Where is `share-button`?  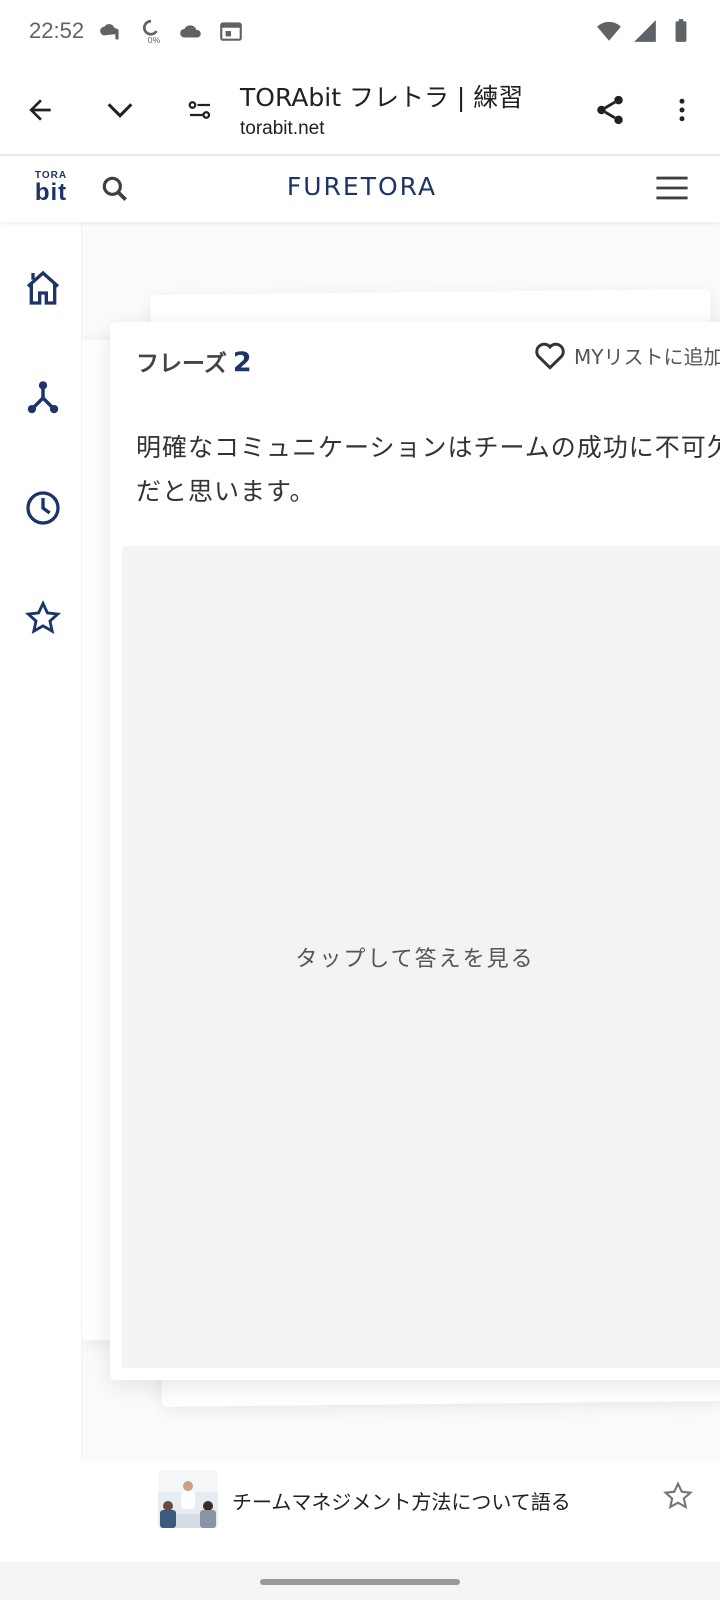 share-button is located at coordinates (610, 110).